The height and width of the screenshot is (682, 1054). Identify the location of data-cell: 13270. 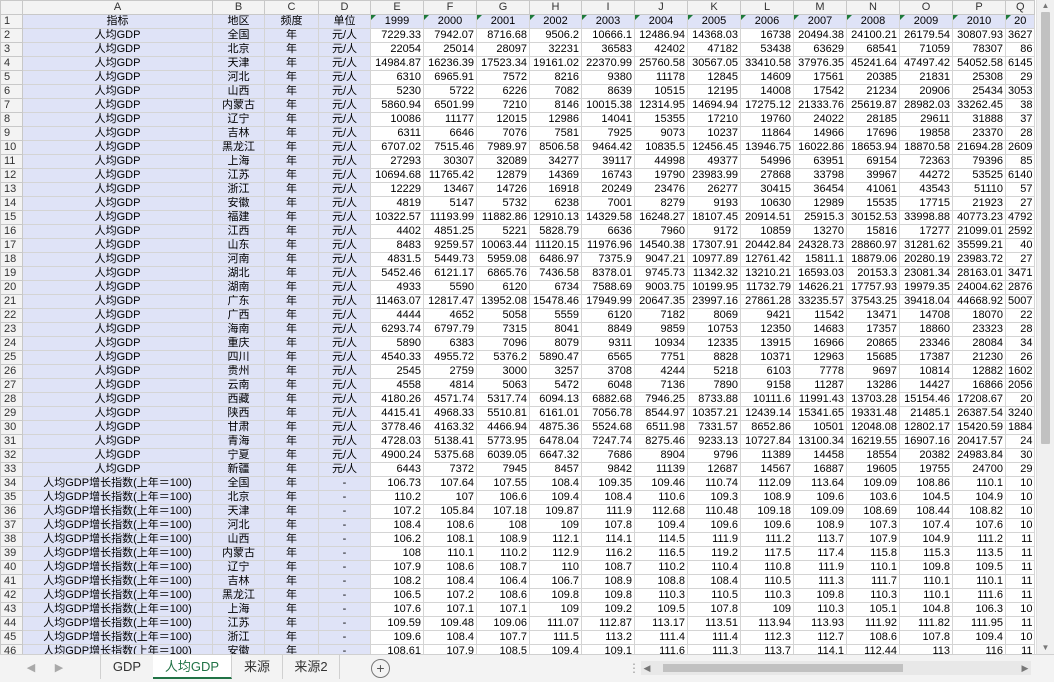
(820, 231).